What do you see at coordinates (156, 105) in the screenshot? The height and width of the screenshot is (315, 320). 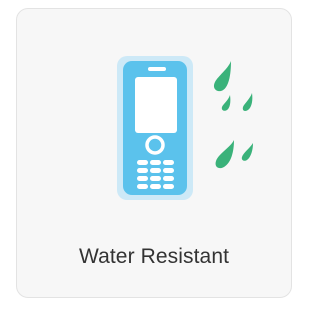 I see `phone-screen` at bounding box center [156, 105].